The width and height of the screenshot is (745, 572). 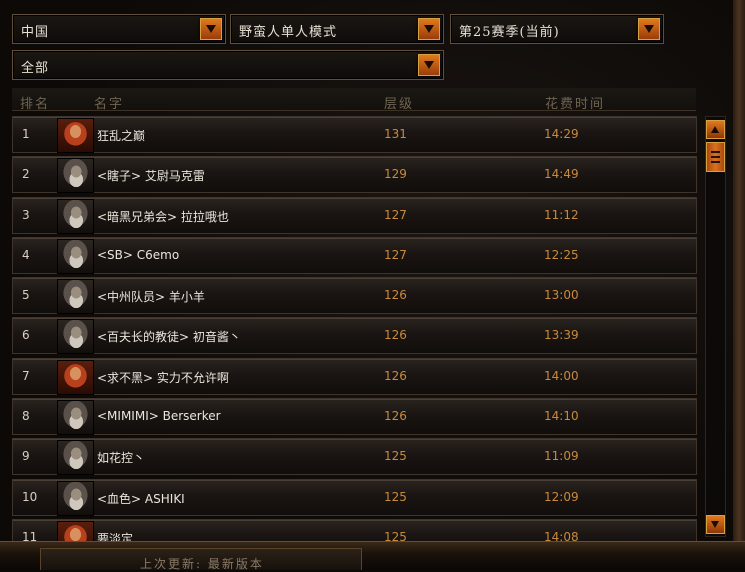 What do you see at coordinates (561, 375) in the screenshot?
I see `row-time: 14:00` at bounding box center [561, 375].